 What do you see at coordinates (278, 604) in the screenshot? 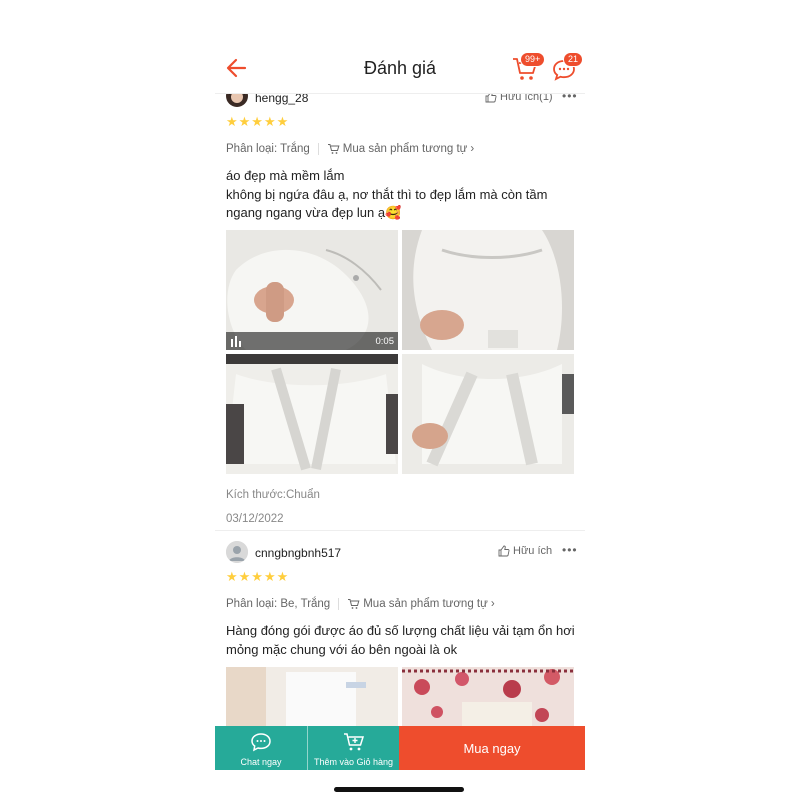
I see `variant-label: Phân loại: Be, Trắng` at bounding box center [278, 604].